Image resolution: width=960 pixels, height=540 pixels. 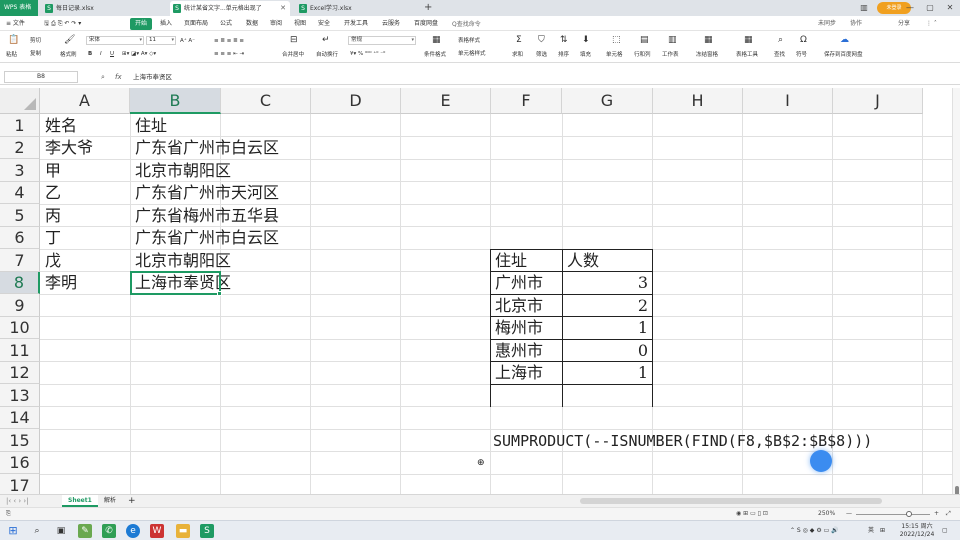 What do you see at coordinates (157, 531) in the screenshot?
I see `wps-office-icon: W` at bounding box center [157, 531].